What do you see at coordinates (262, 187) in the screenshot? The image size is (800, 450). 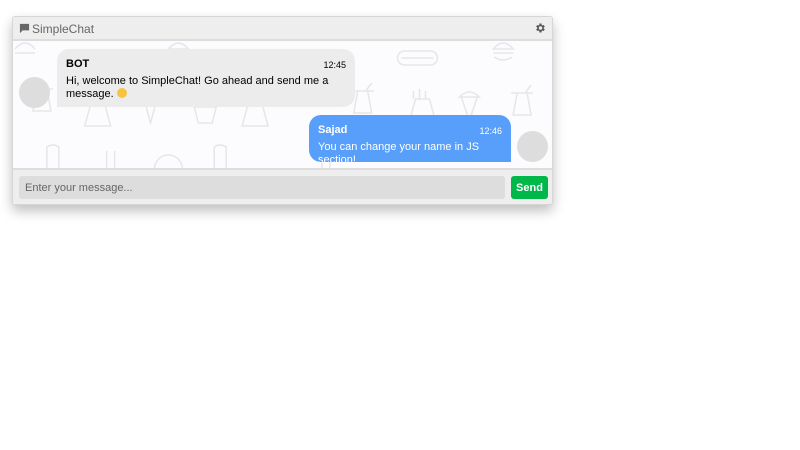 I see `message-input` at bounding box center [262, 187].